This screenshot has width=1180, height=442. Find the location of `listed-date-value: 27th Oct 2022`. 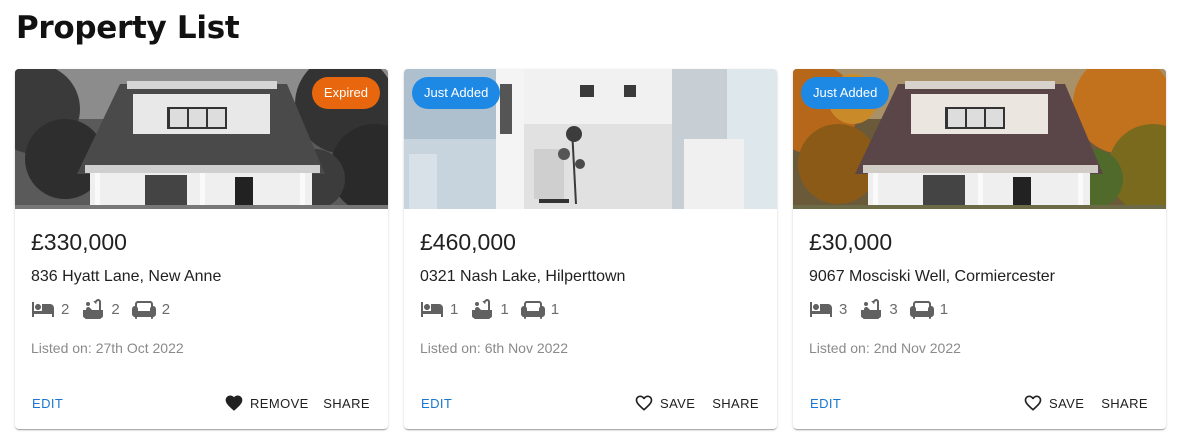

listed-date-value: 27th Oct 2022 is located at coordinates (139, 348).